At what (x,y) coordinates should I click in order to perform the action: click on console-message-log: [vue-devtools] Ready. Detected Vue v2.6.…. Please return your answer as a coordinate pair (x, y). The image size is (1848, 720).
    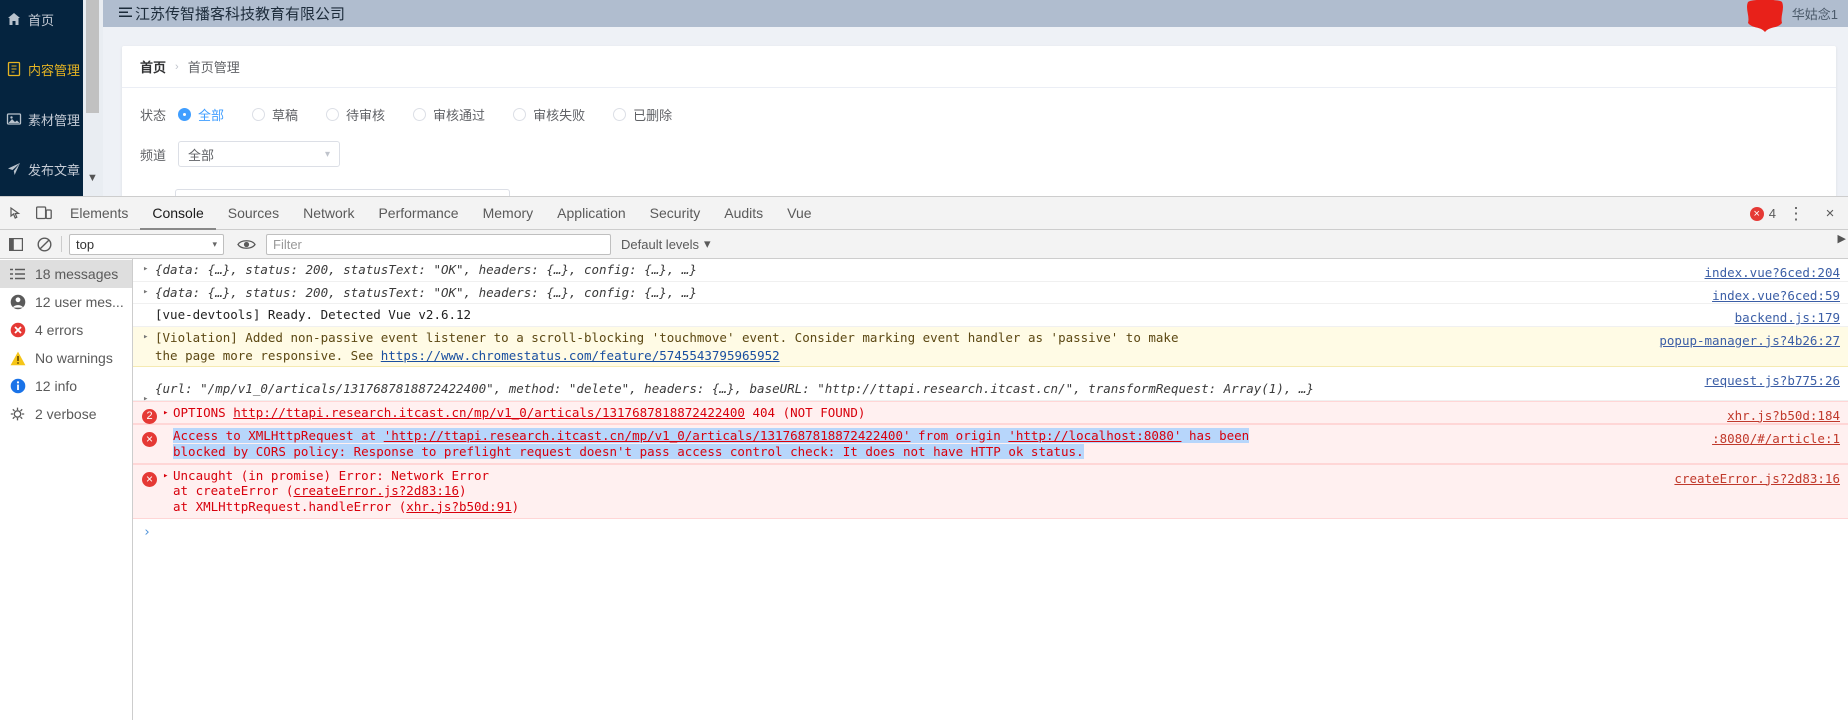
    Looking at the image, I should click on (990, 315).